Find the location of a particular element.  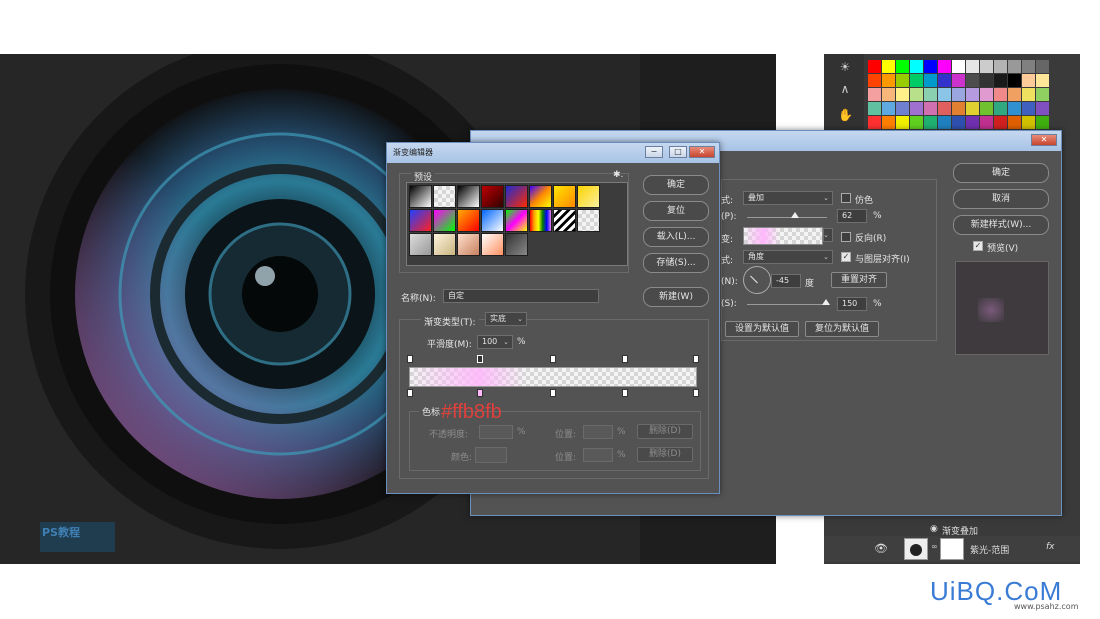

angle-dial is located at coordinates (757, 280).